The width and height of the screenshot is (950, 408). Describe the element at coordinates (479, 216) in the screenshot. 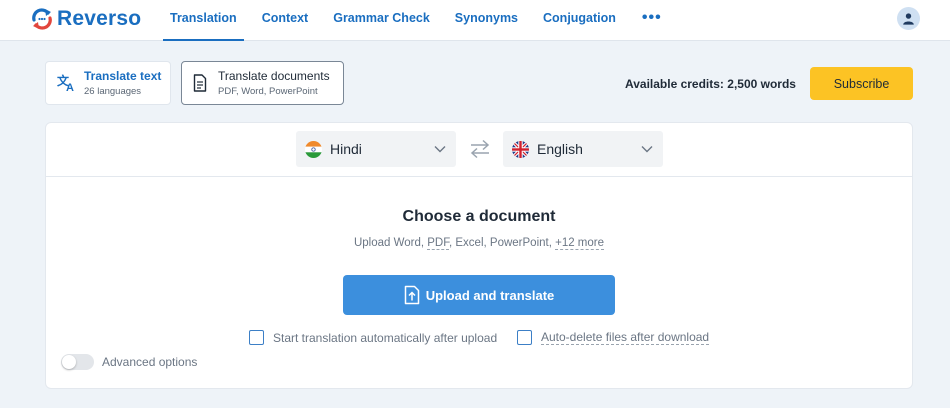

I see `choose-document-title: Choose a document` at that location.